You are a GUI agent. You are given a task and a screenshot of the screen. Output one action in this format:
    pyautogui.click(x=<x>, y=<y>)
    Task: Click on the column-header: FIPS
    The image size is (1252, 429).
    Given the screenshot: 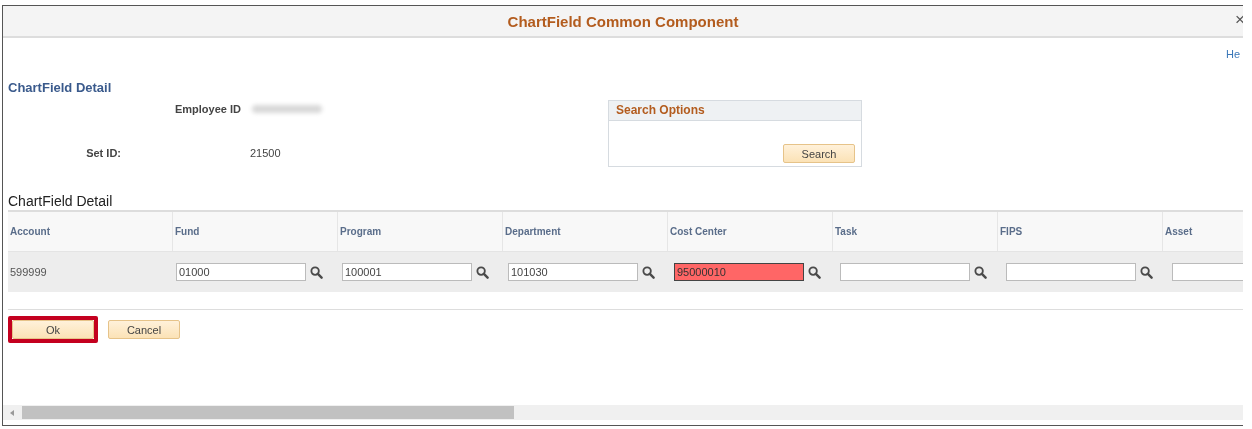 What is the action you would take?
    pyautogui.click(x=1080, y=231)
    